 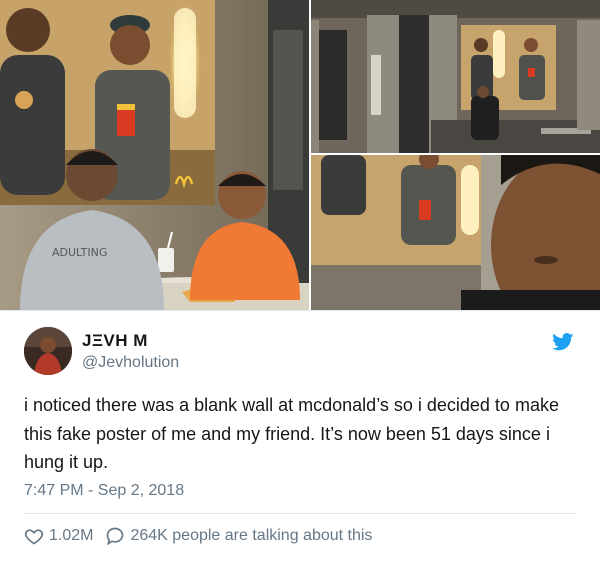 I want to click on photo-selfie, so click(x=455, y=232).